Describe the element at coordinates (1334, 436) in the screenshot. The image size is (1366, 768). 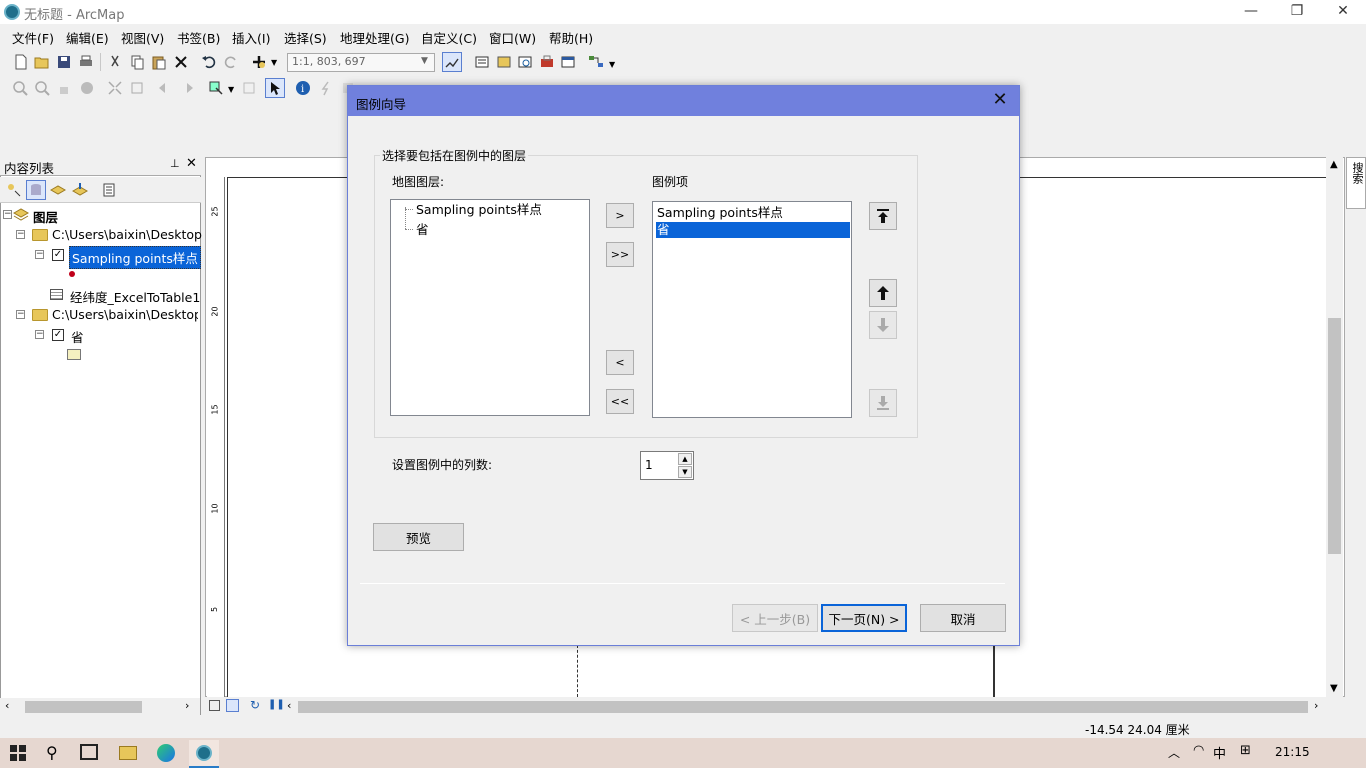
I see `vertical-scroll-thumb` at that location.